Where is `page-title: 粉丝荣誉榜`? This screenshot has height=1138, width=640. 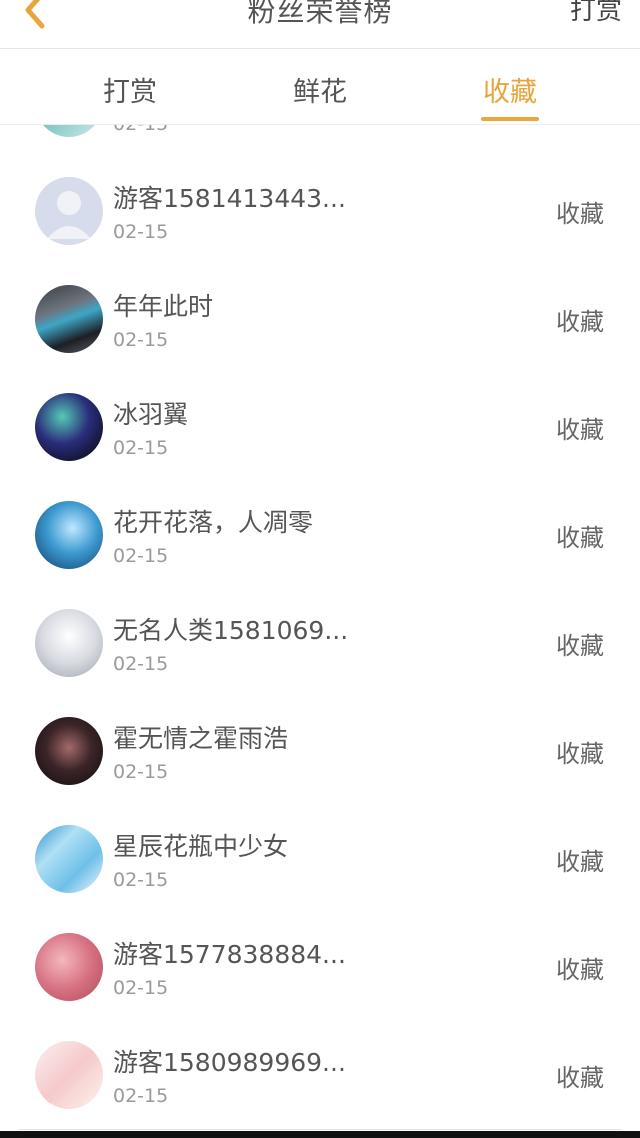
page-title: 粉丝荣誉榜 is located at coordinates (320, 14).